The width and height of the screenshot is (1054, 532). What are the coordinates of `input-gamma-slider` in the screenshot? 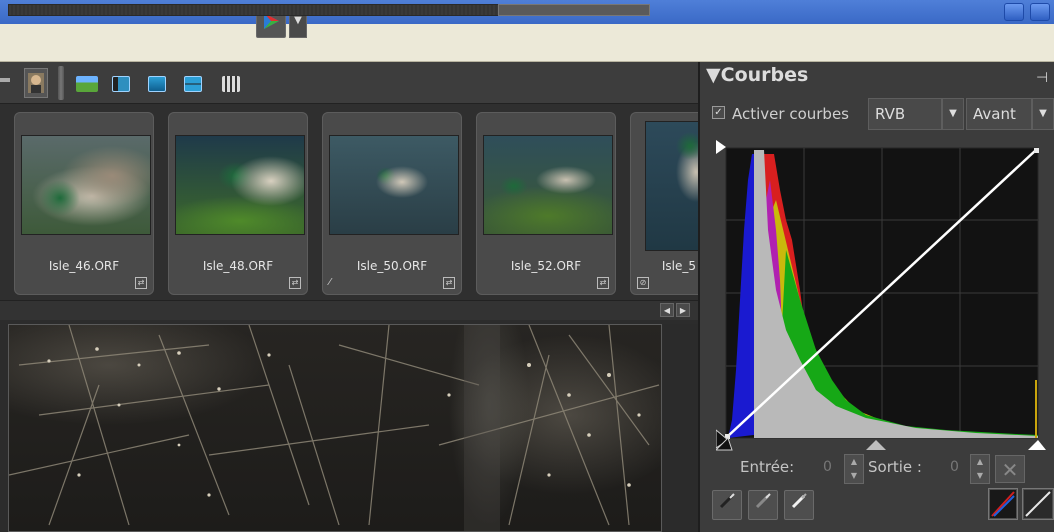 It's located at (876, 445).